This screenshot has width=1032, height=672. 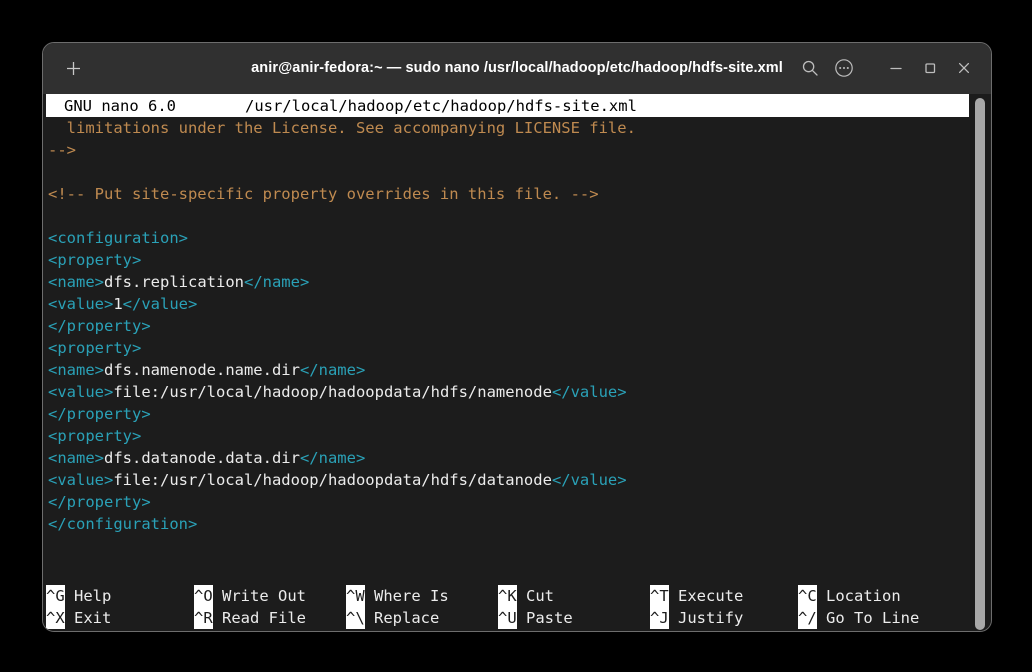 I want to click on code-token-tag: <configuration>, so click(x=118, y=238).